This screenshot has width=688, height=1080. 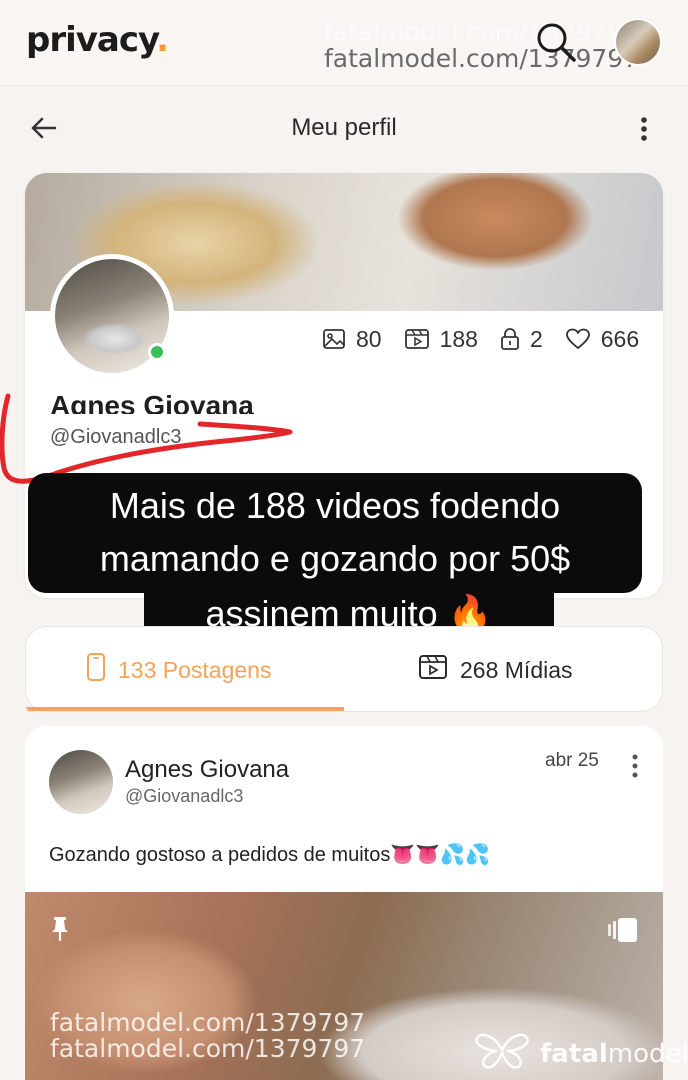 What do you see at coordinates (208, 1022) in the screenshot?
I see `watermark-text-bottom-1: fatalmodel.com/1379797` at bounding box center [208, 1022].